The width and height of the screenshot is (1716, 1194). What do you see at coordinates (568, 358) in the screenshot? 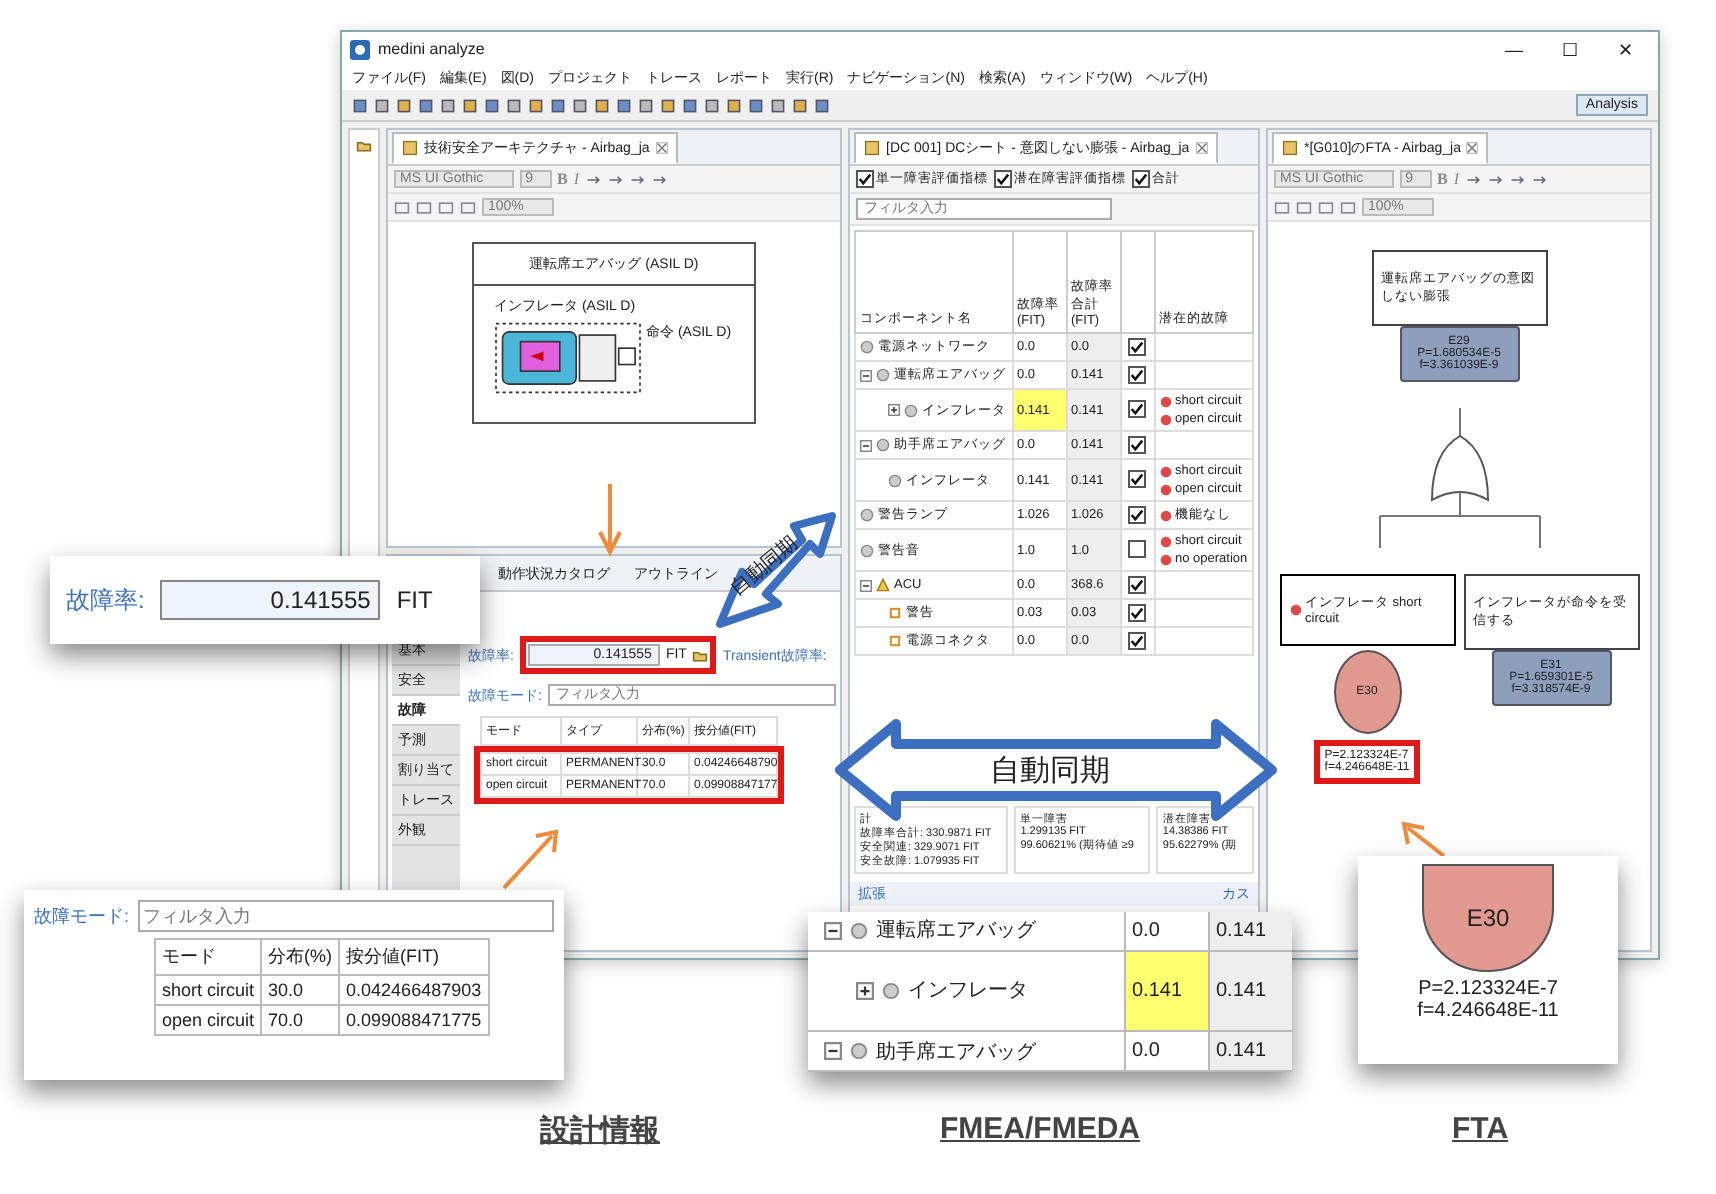
I see `inflator-drawing` at bounding box center [568, 358].